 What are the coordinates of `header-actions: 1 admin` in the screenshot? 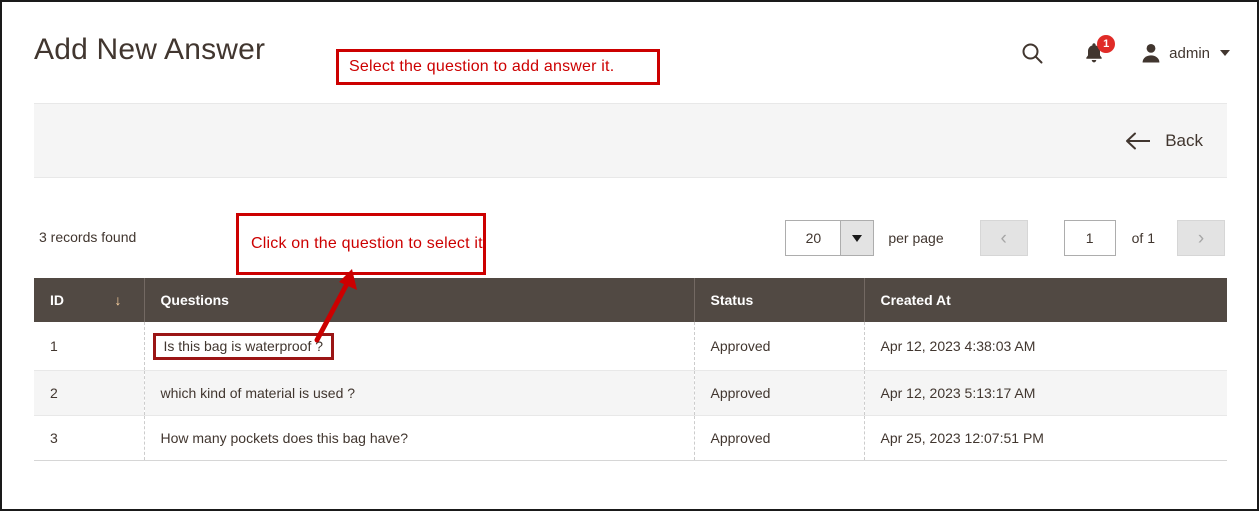 It's located at (1122, 52).